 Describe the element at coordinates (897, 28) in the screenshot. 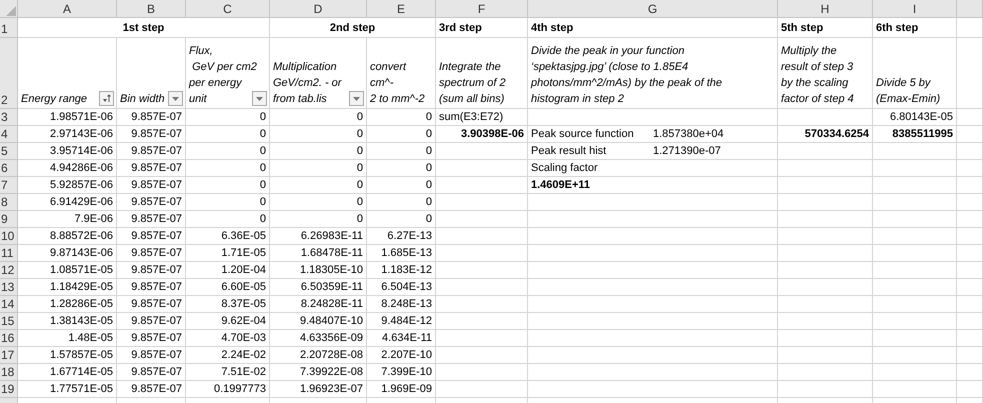

I see `table-cell: 6th step` at that location.